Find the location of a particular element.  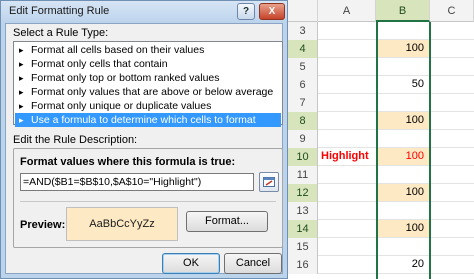

rule-type-item: ▸ Format only cells that contain is located at coordinates (148, 64).